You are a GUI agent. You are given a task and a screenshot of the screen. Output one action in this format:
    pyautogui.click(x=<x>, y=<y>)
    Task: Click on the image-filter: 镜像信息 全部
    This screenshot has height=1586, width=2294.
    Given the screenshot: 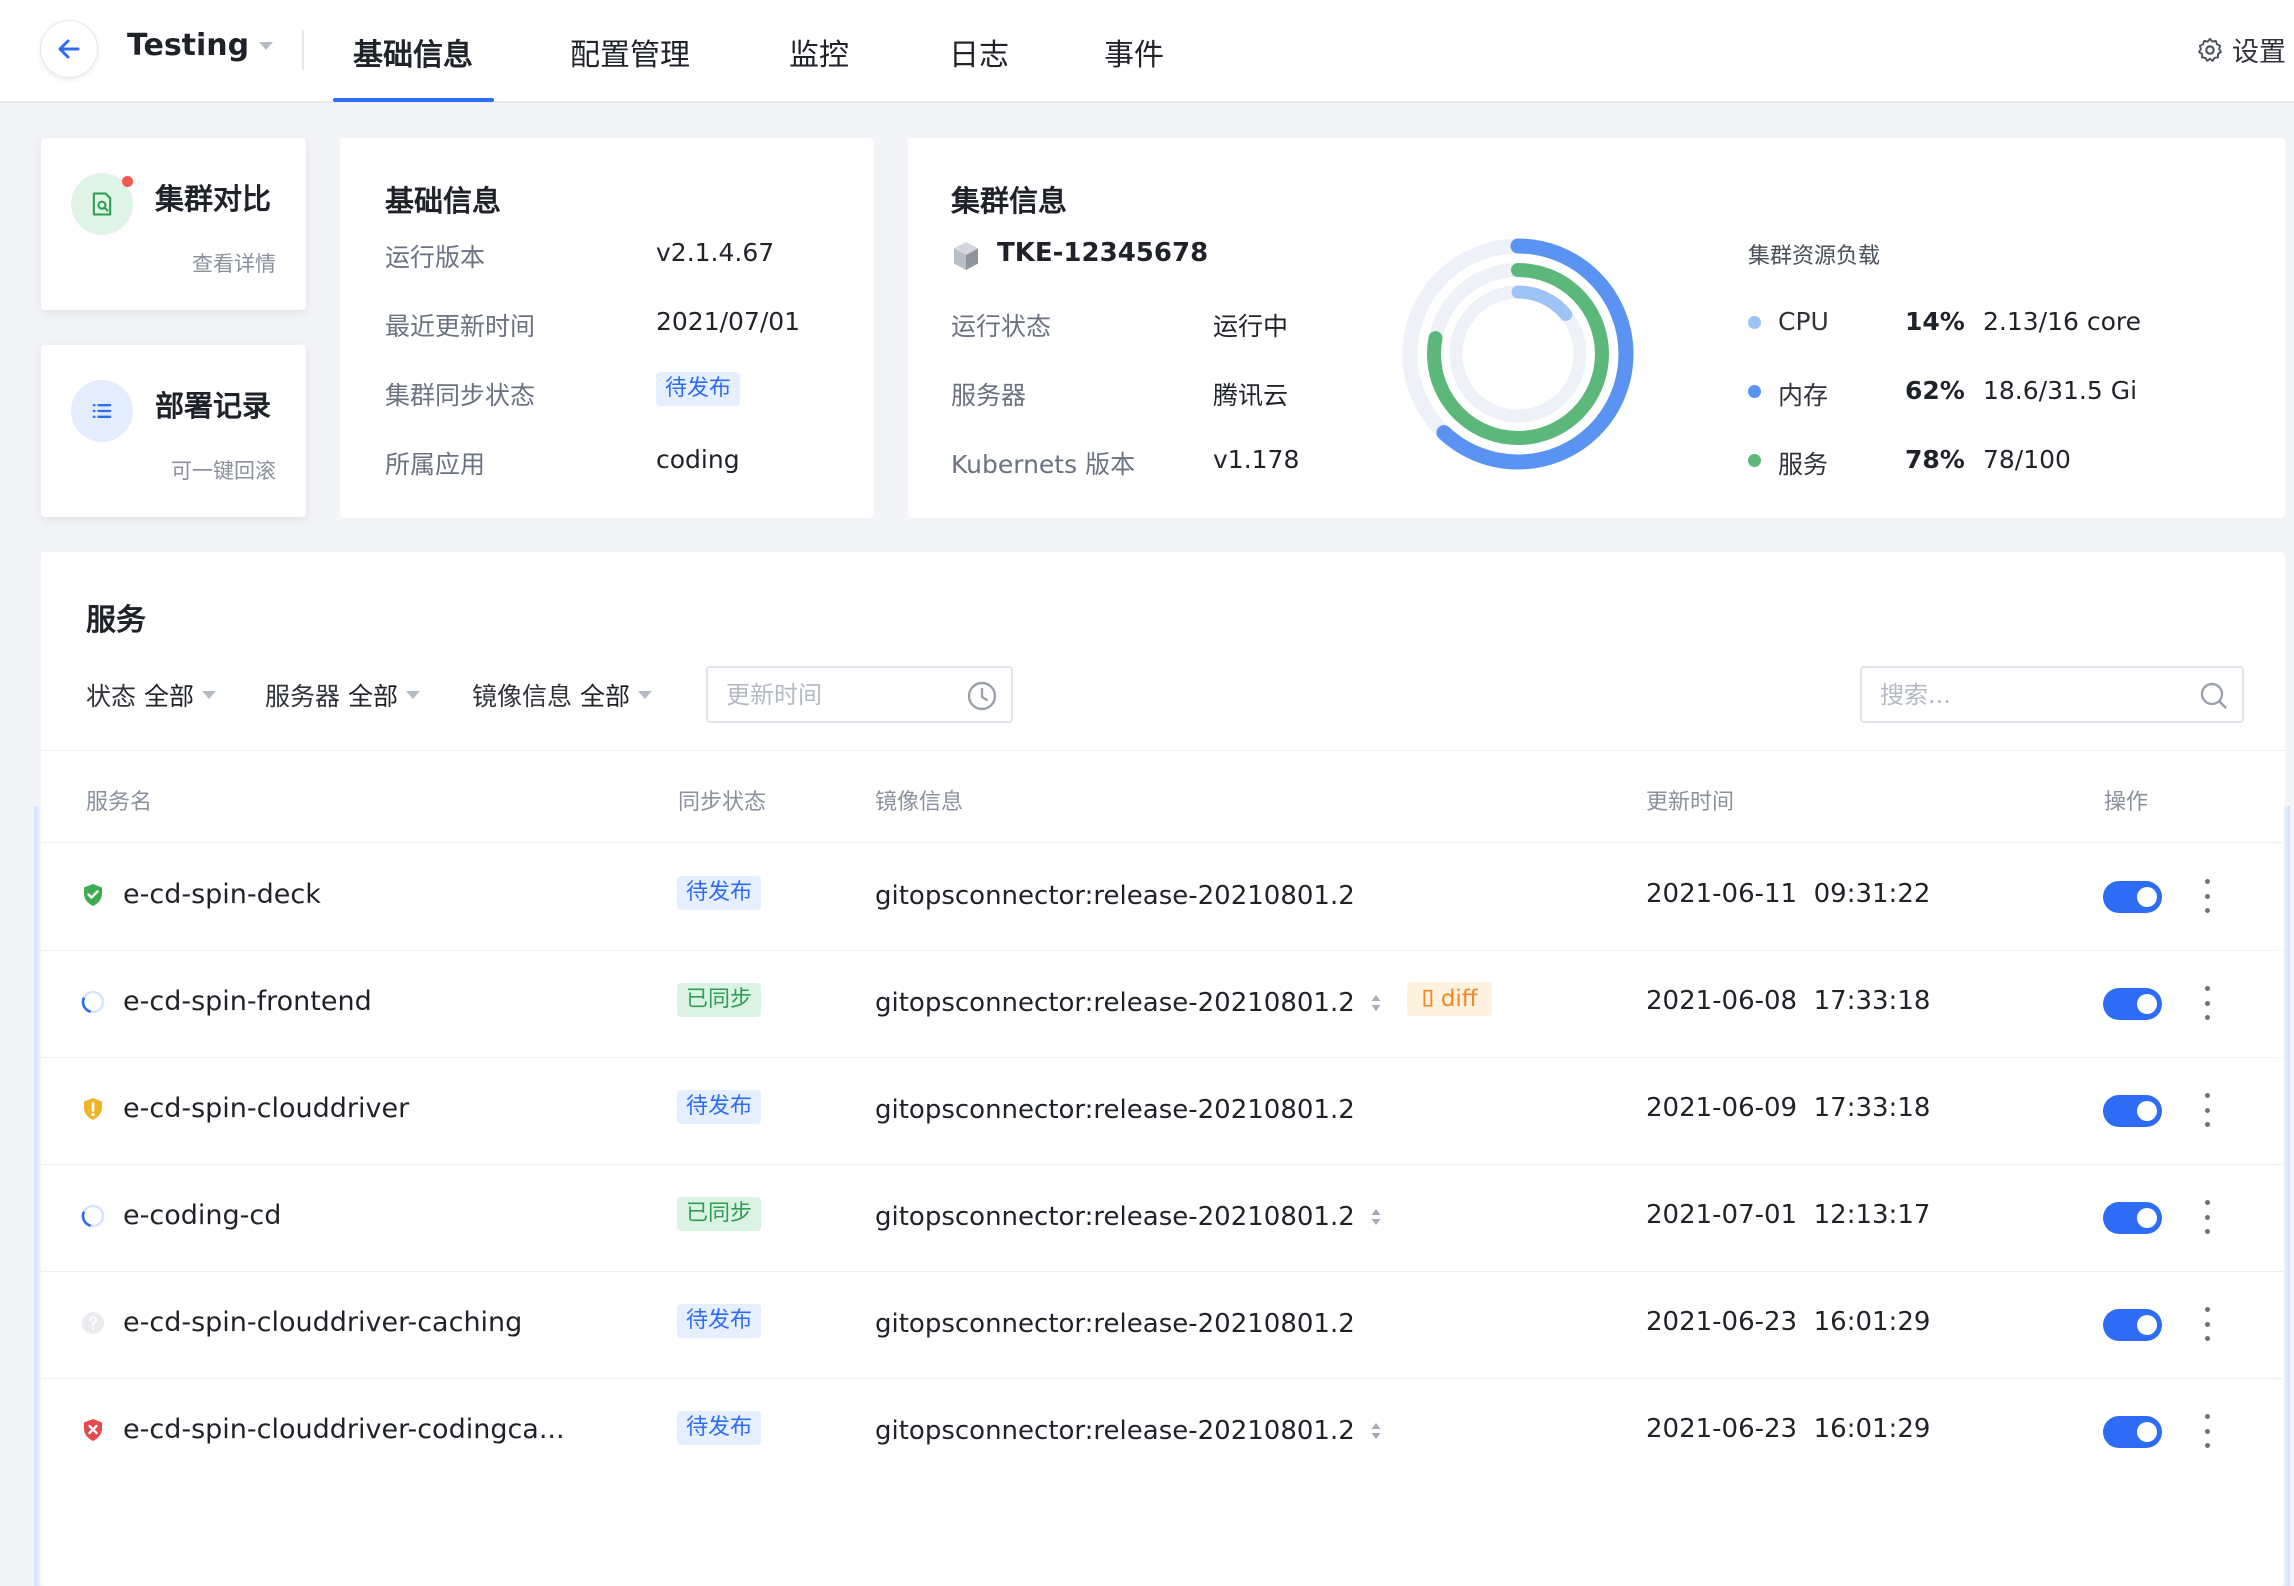 What is the action you would take?
    pyautogui.click(x=562, y=695)
    